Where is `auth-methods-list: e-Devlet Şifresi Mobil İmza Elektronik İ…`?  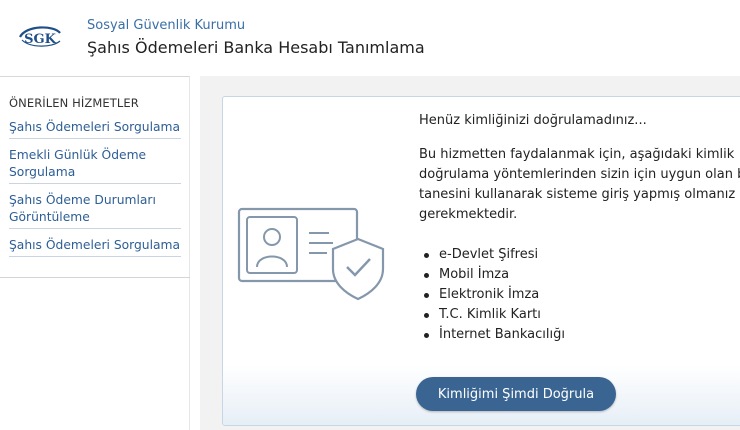 auth-methods-list: e-Devlet Şifresi Mobil İmza Elektronik İ… is located at coordinates (492, 295).